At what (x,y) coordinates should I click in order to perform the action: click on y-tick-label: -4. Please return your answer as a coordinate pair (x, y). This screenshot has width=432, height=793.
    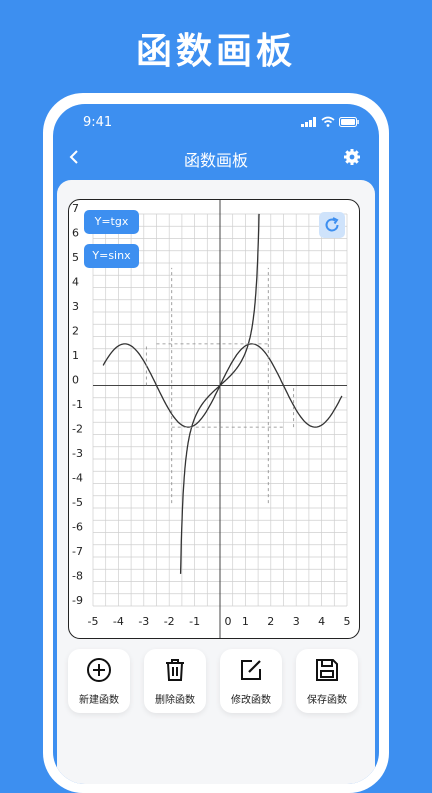
    Looking at the image, I should click on (77, 478).